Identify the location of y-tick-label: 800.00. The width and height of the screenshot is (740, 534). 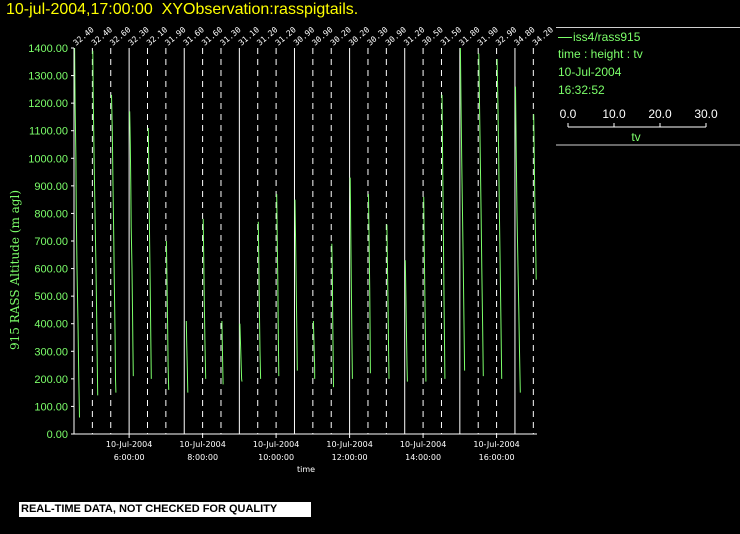
(51, 214).